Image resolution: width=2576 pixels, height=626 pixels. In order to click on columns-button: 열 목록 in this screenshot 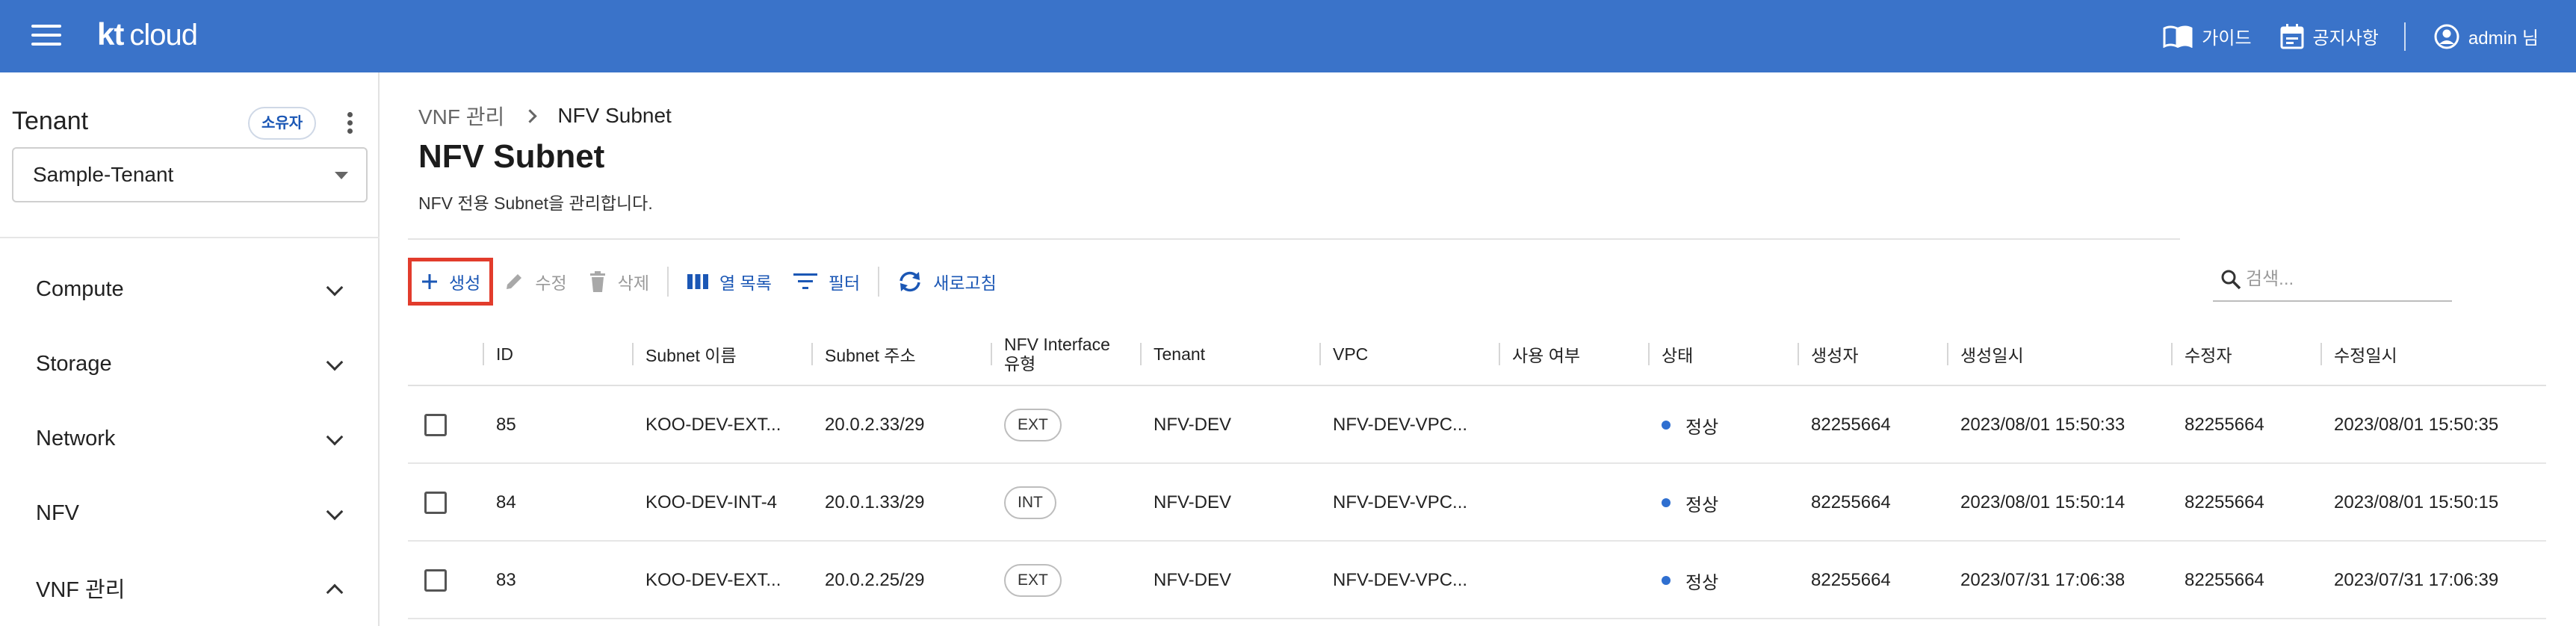, I will do `click(729, 282)`.